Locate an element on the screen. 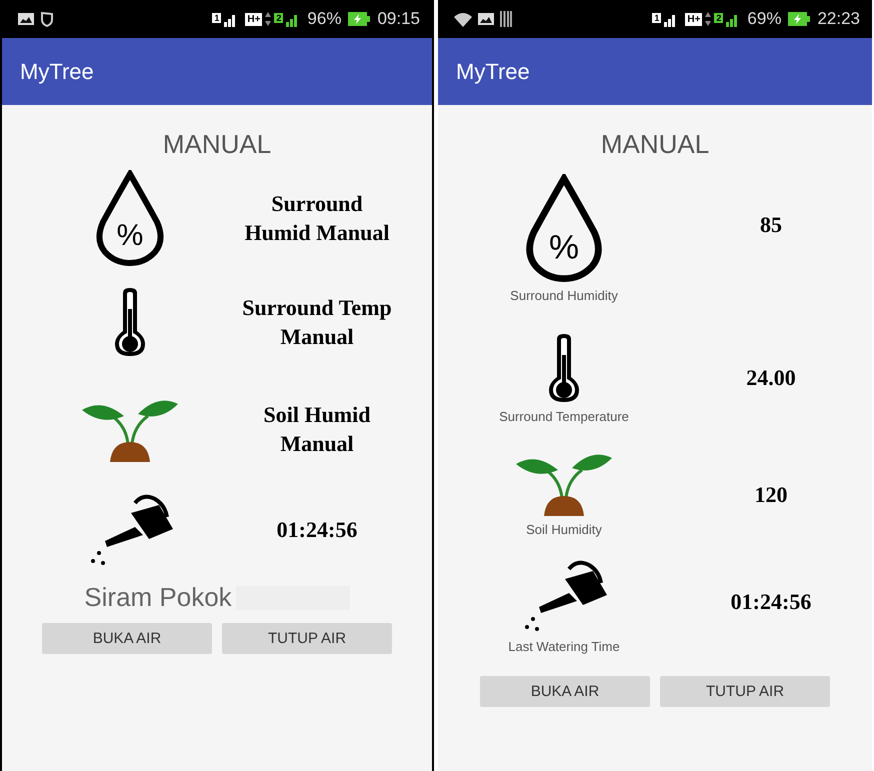 The width and height of the screenshot is (874, 771). battery-percent: 69% is located at coordinates (764, 19).